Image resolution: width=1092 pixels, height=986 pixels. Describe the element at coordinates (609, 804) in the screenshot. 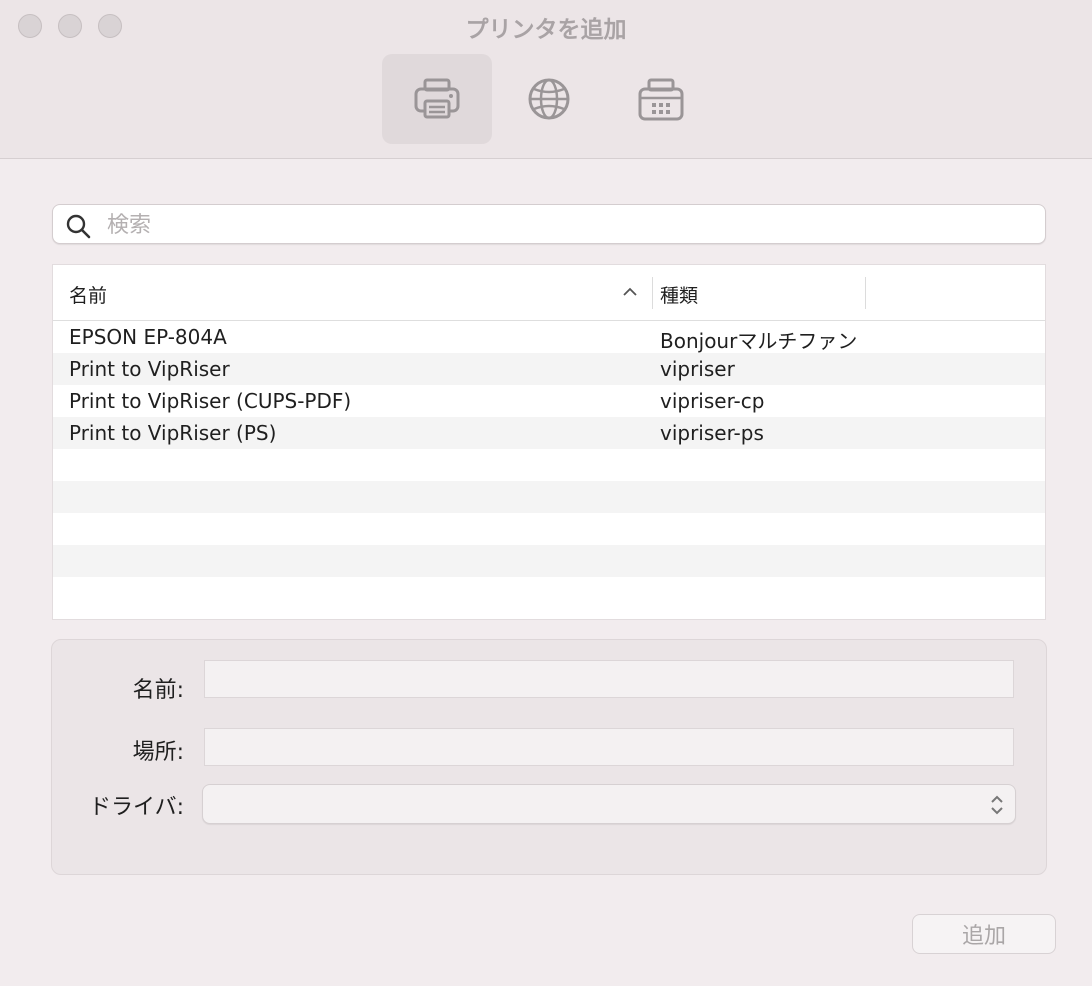

I see `driver-select` at that location.